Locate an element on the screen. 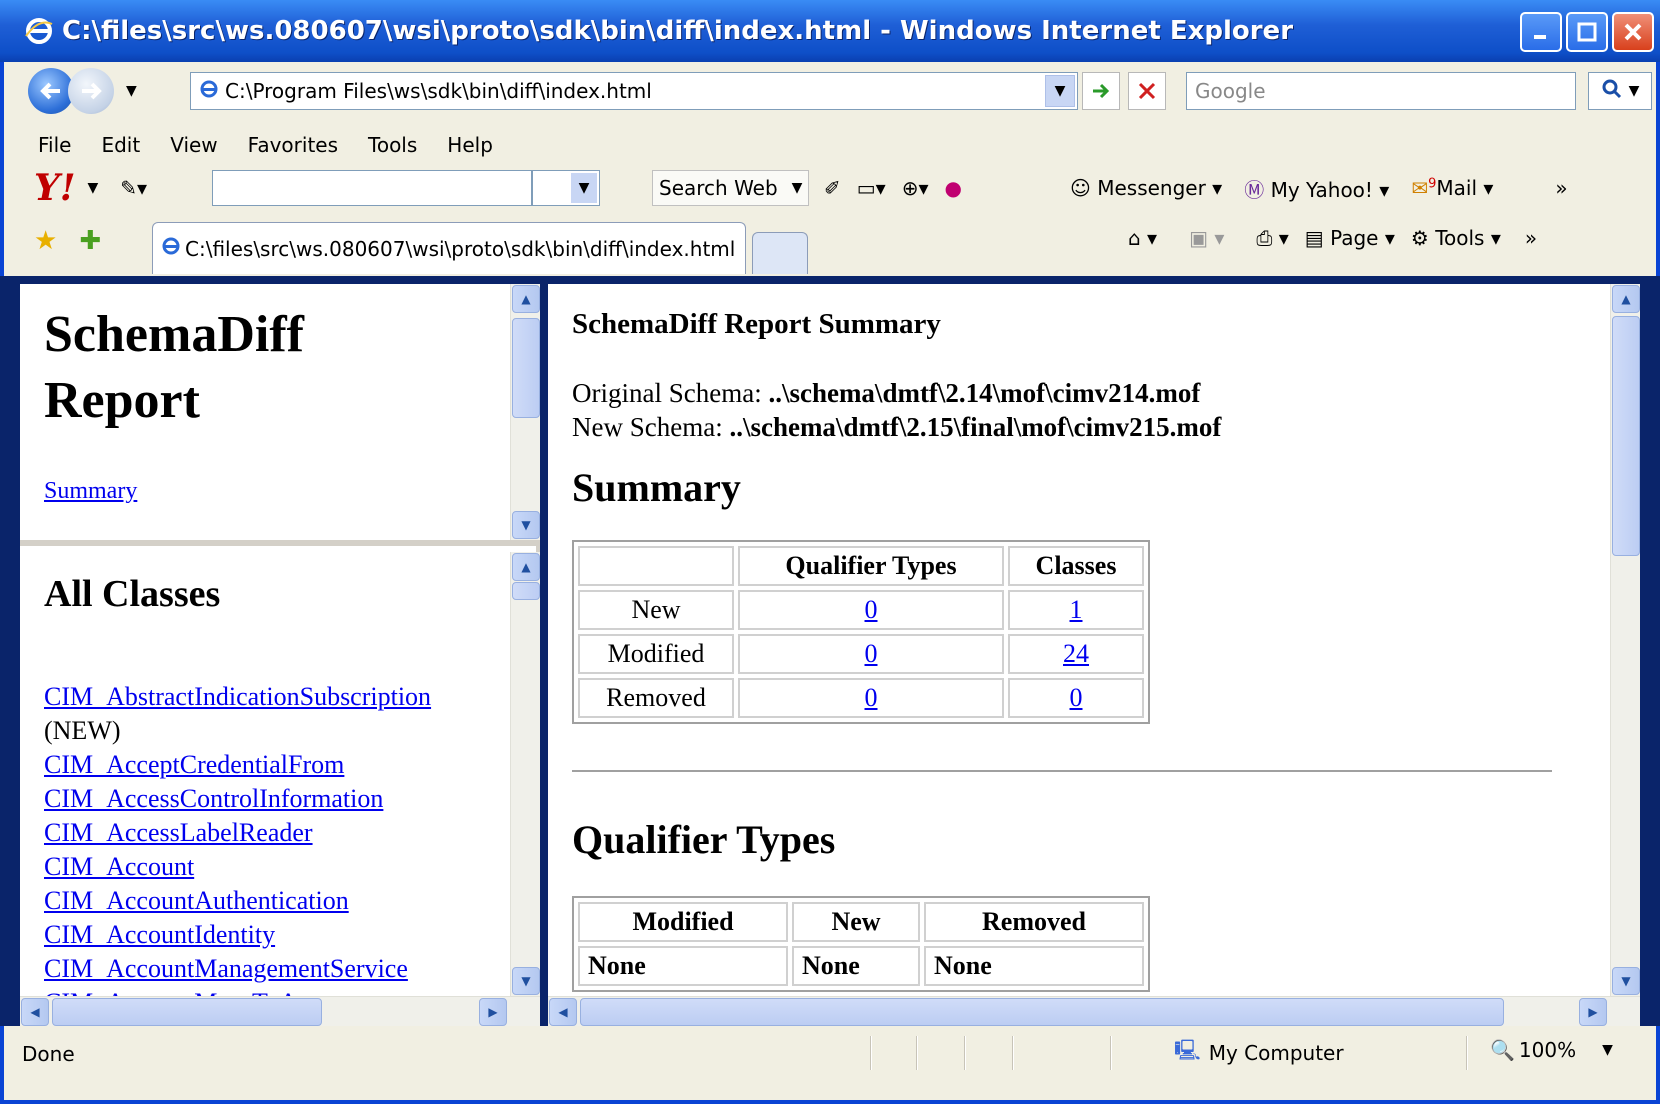  highlight-icon: ✐ is located at coordinates (832, 188).